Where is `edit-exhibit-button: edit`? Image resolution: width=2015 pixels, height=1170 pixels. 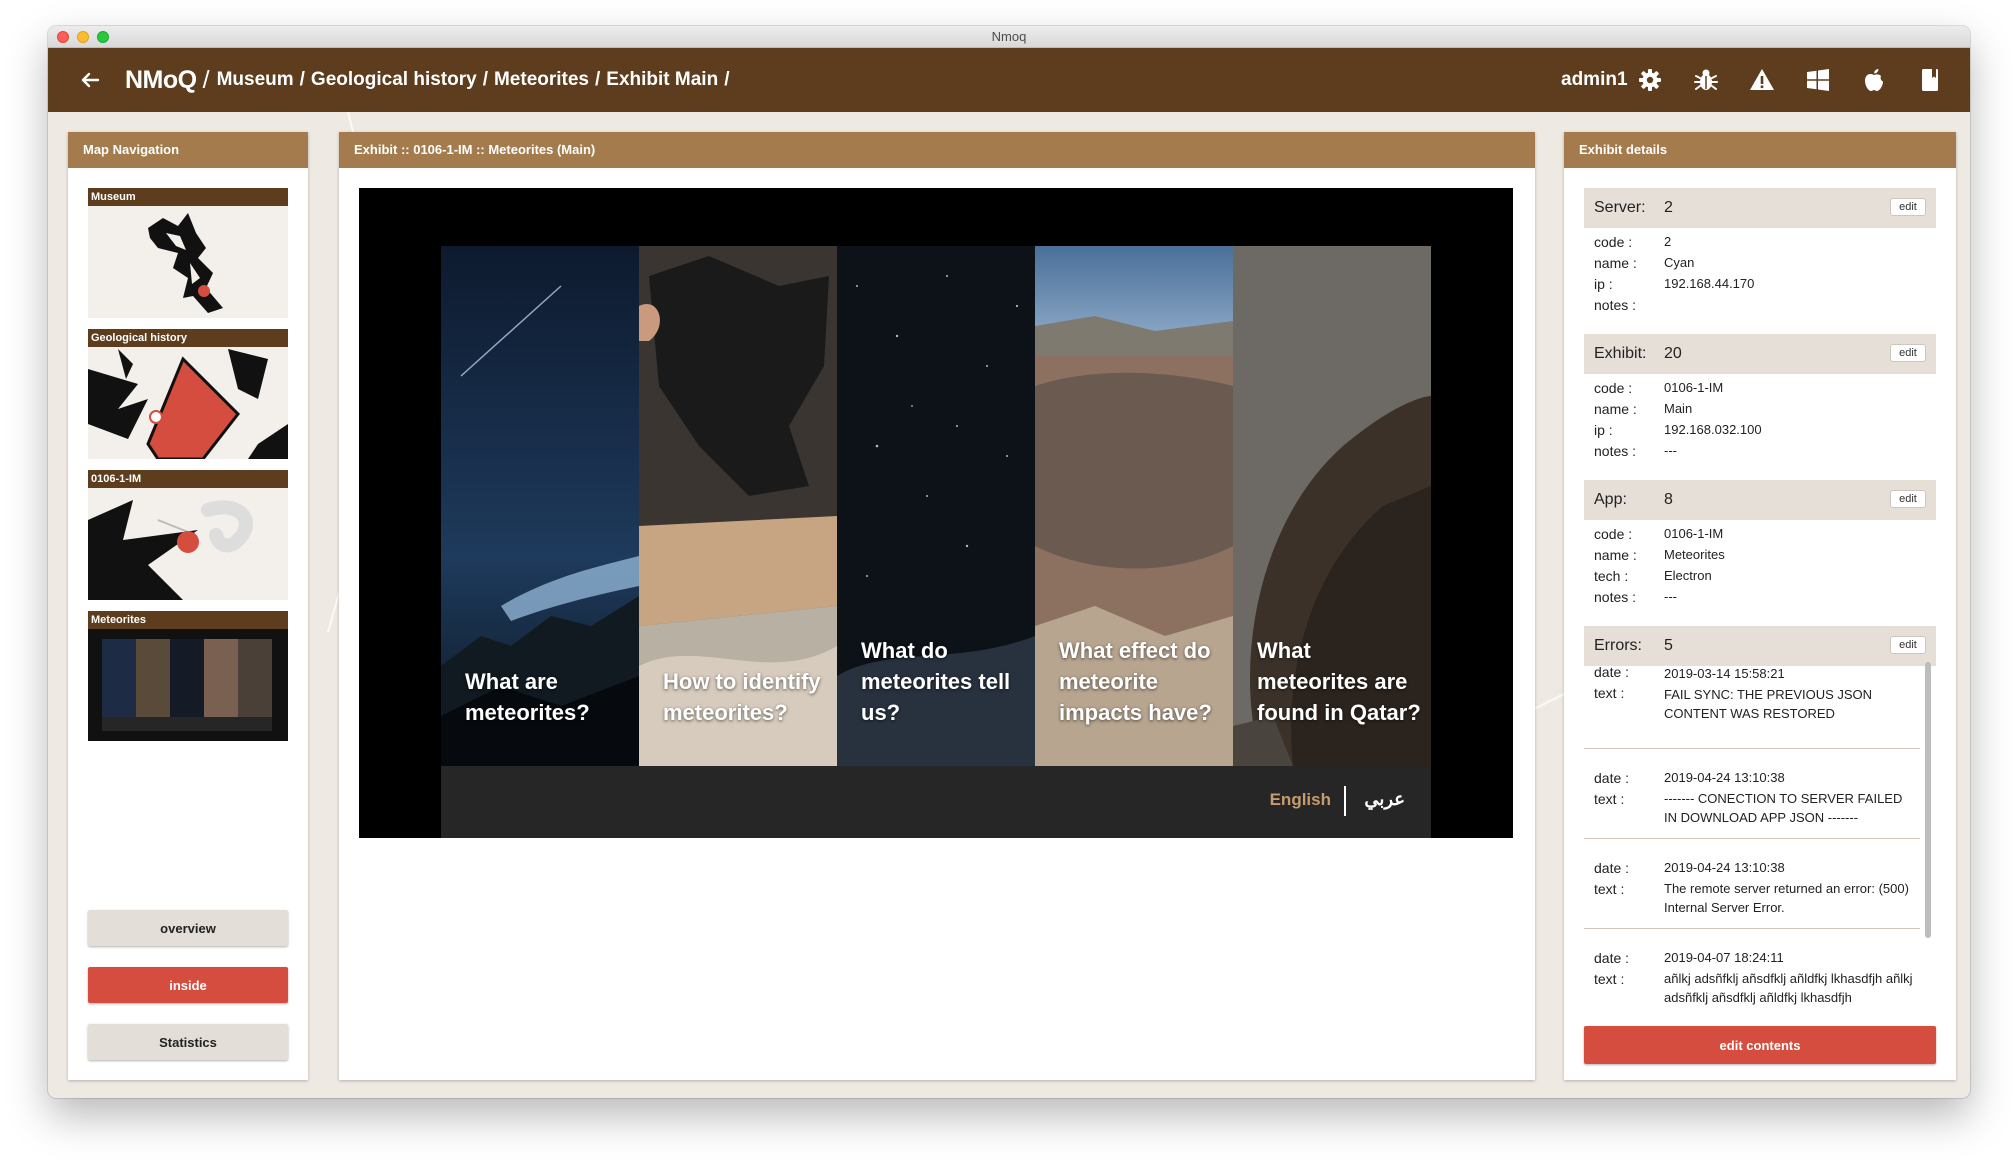 edit-exhibit-button: edit is located at coordinates (1908, 353).